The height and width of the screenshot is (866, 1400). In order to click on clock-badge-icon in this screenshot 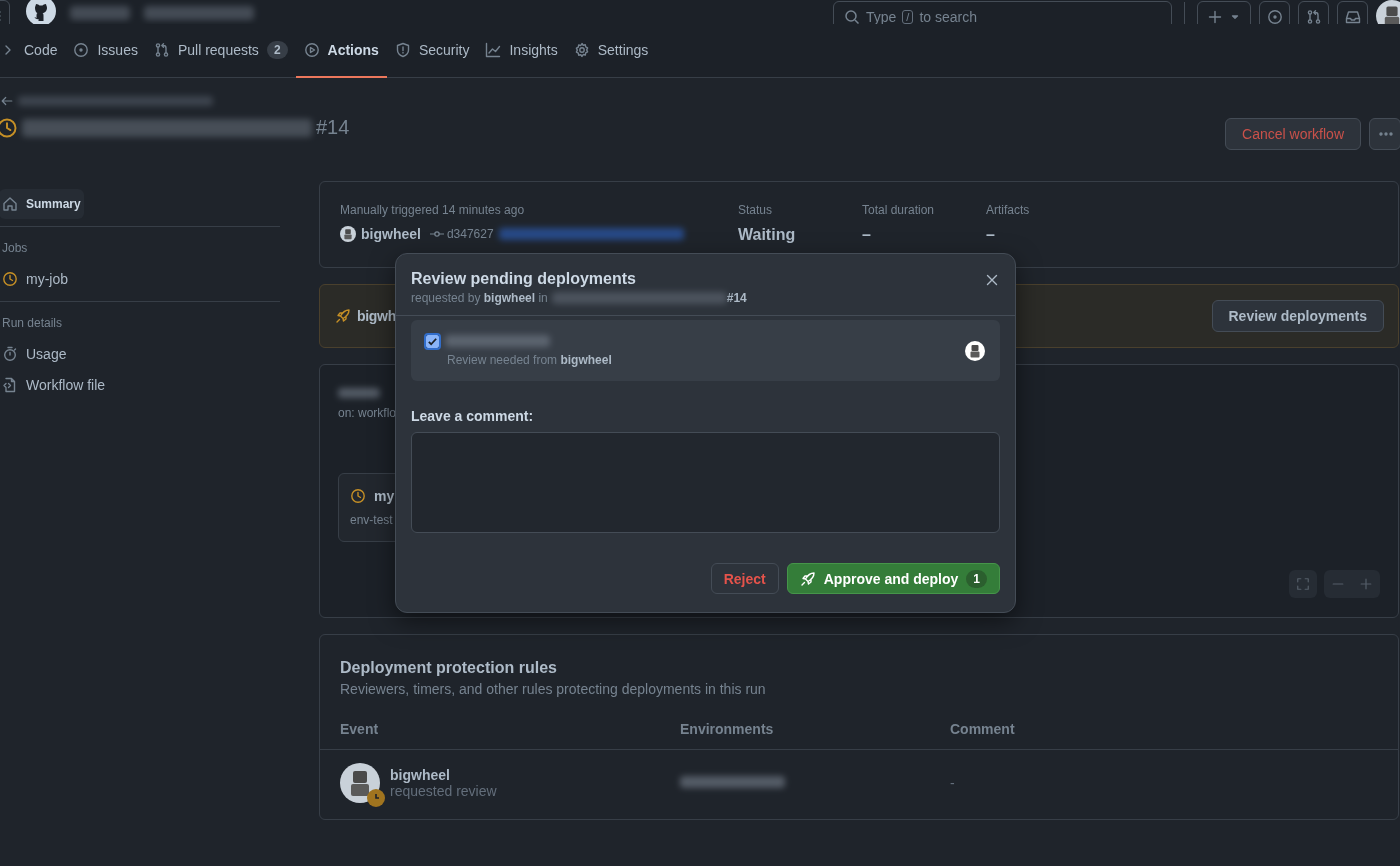, I will do `click(376, 797)`.